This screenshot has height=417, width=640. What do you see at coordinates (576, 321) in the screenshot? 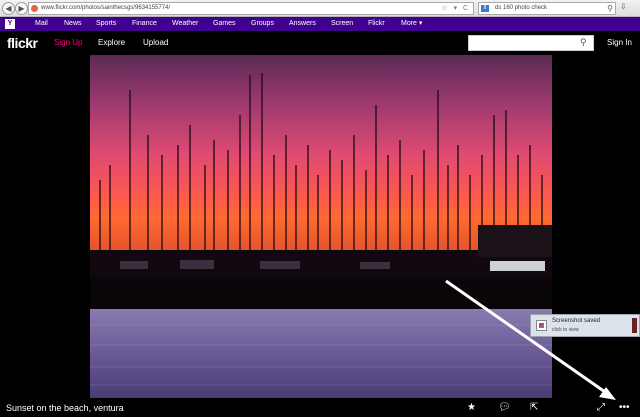
I see `toast-title: Screenshot saved` at bounding box center [576, 321].